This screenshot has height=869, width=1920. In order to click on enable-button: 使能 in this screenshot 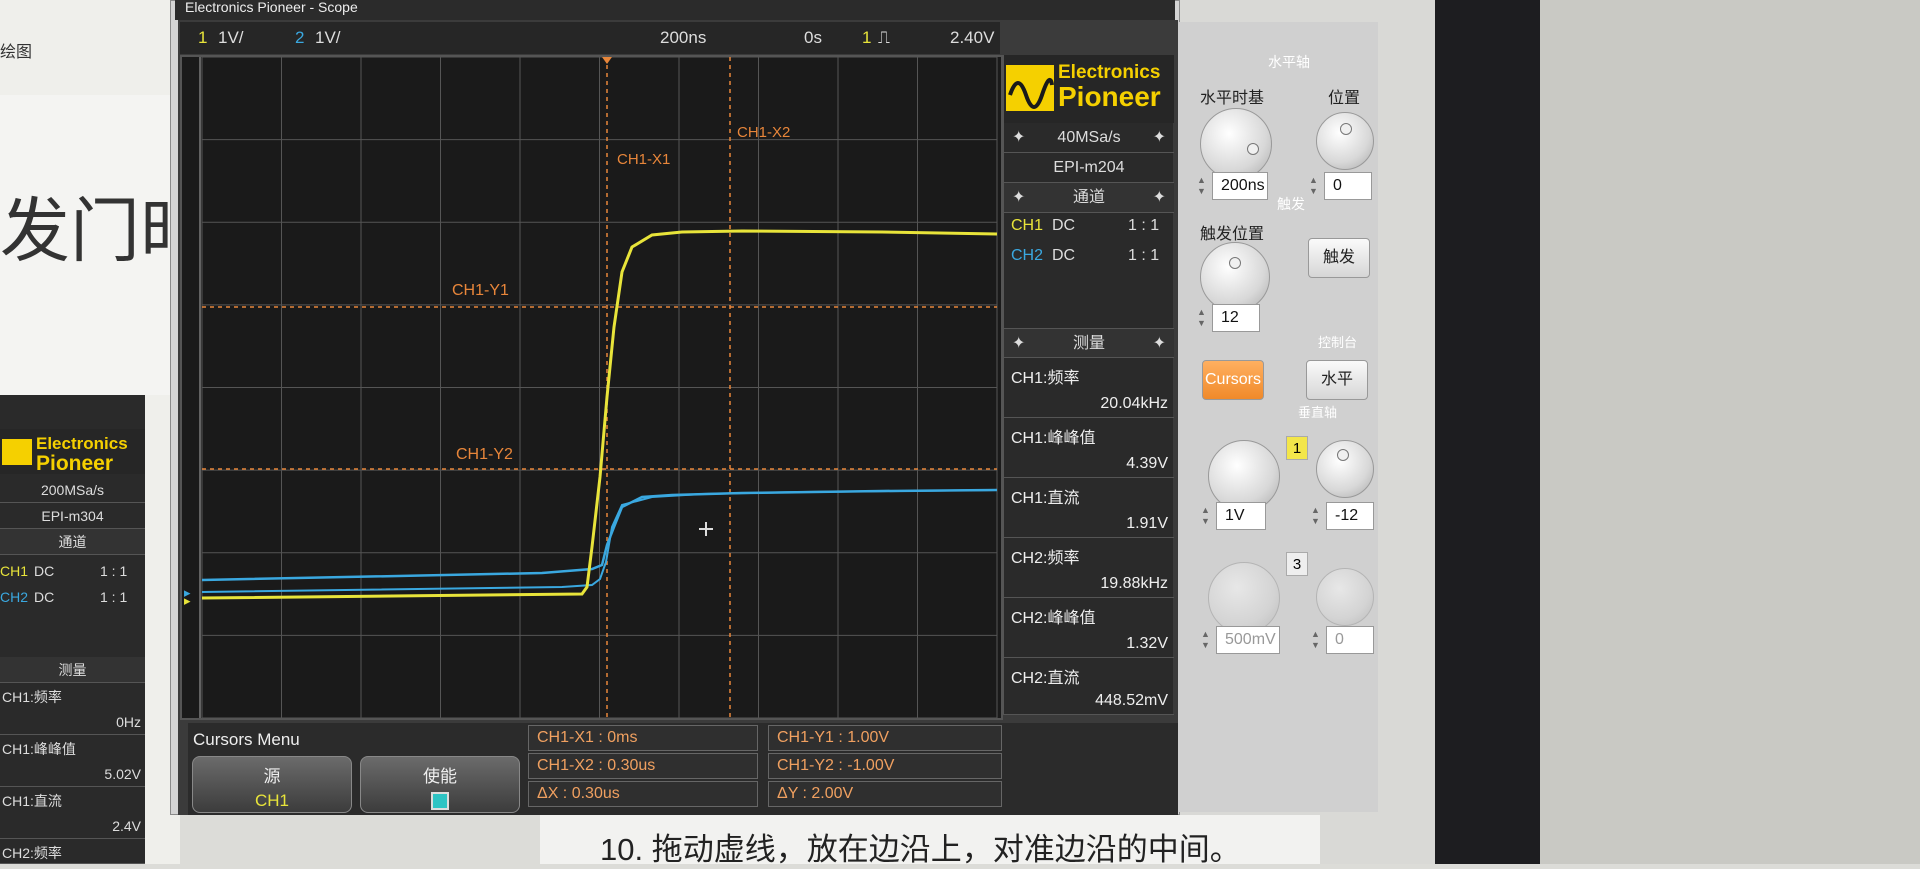, I will do `click(440, 784)`.